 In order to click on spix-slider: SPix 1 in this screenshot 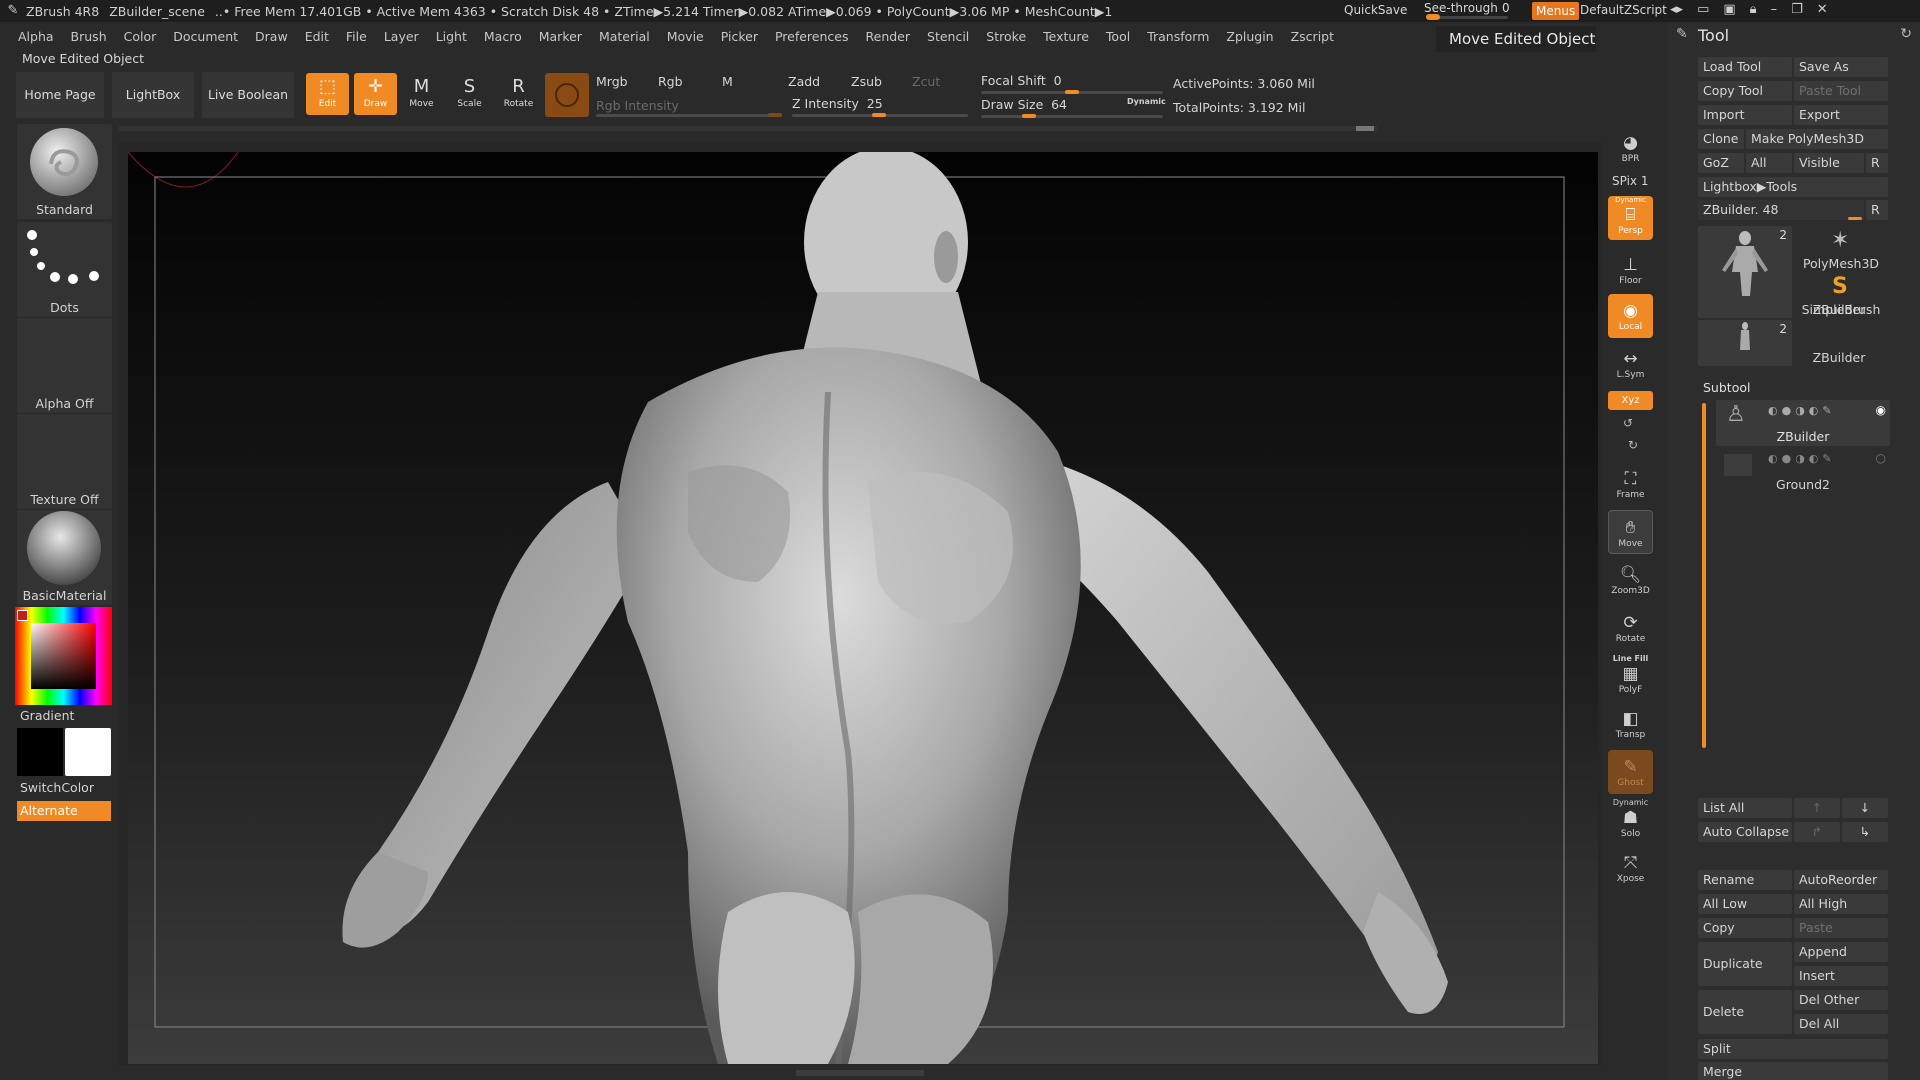, I will do `click(1630, 181)`.